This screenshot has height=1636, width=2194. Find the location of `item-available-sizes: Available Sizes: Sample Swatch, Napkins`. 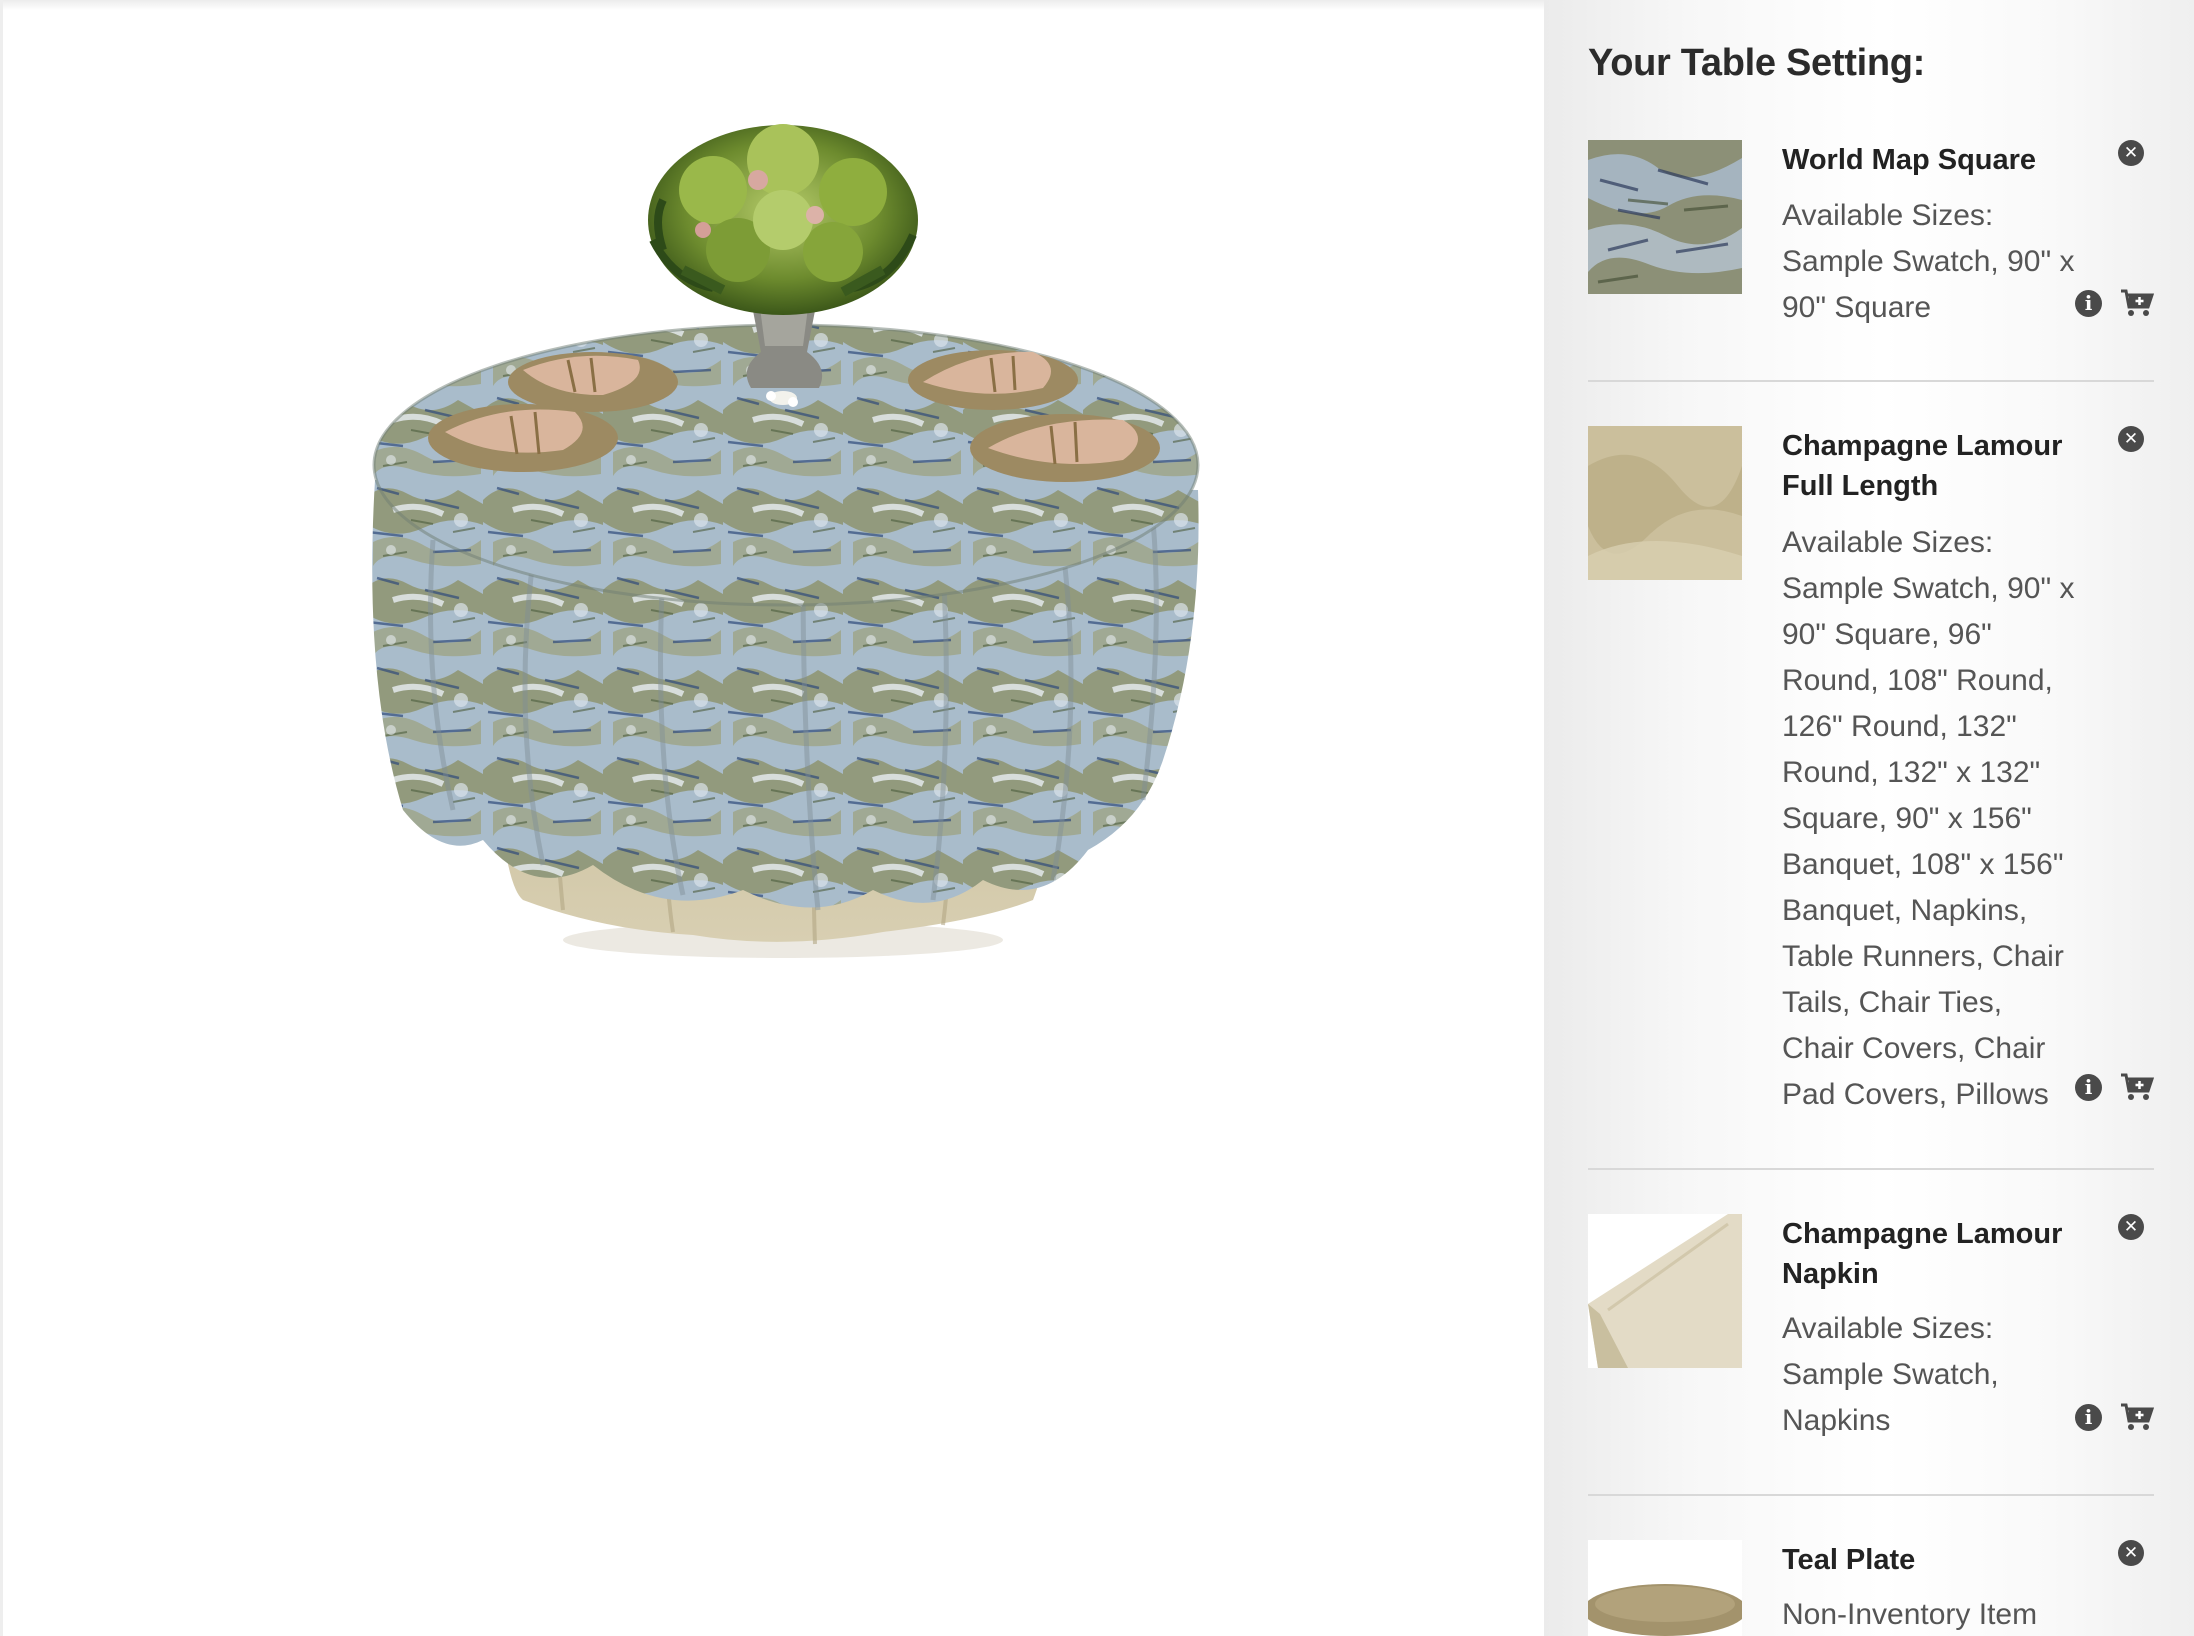

item-available-sizes: Available Sizes: Sample Swatch, Napkins is located at coordinates (1890, 1374).